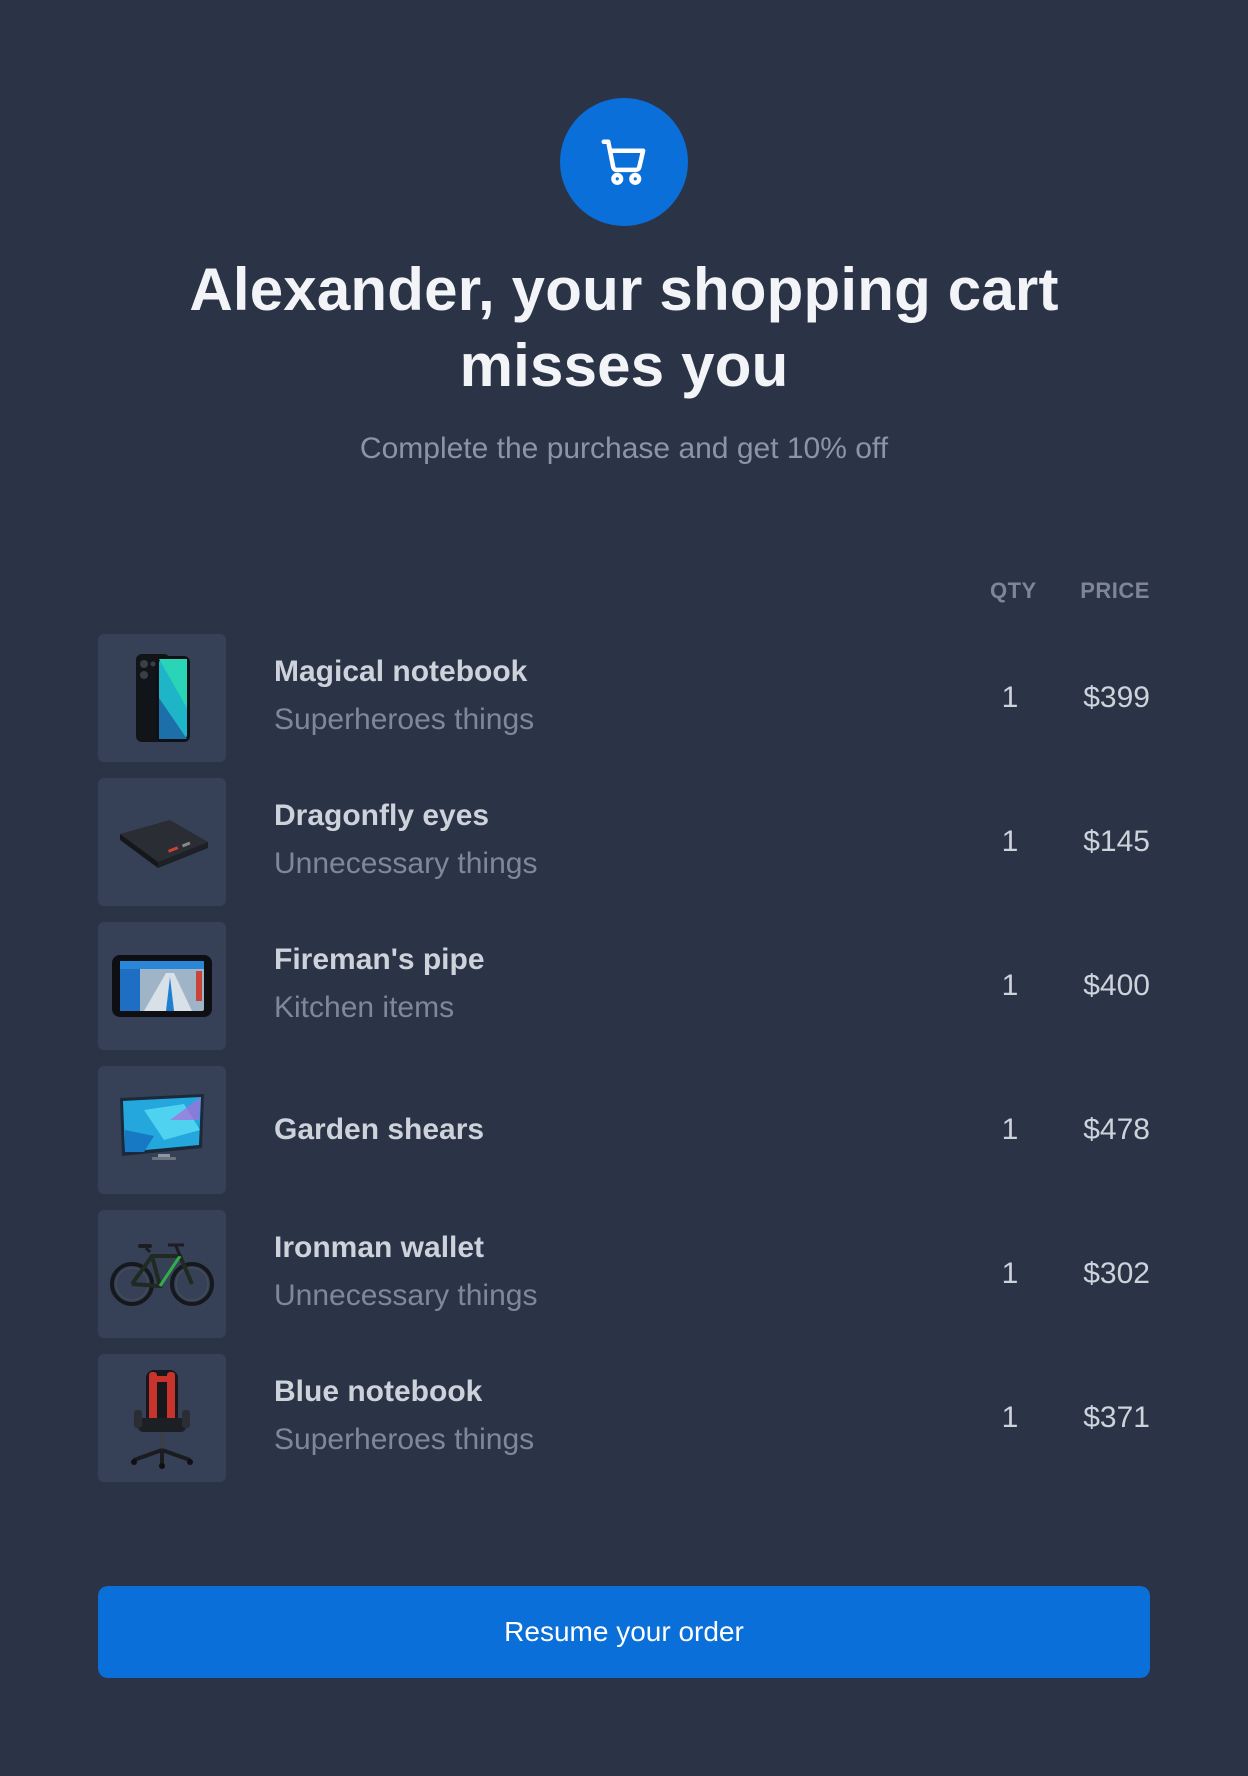 Image resolution: width=1248 pixels, height=1776 pixels. What do you see at coordinates (364, 1007) in the screenshot?
I see `item-category: Kitchen items` at bounding box center [364, 1007].